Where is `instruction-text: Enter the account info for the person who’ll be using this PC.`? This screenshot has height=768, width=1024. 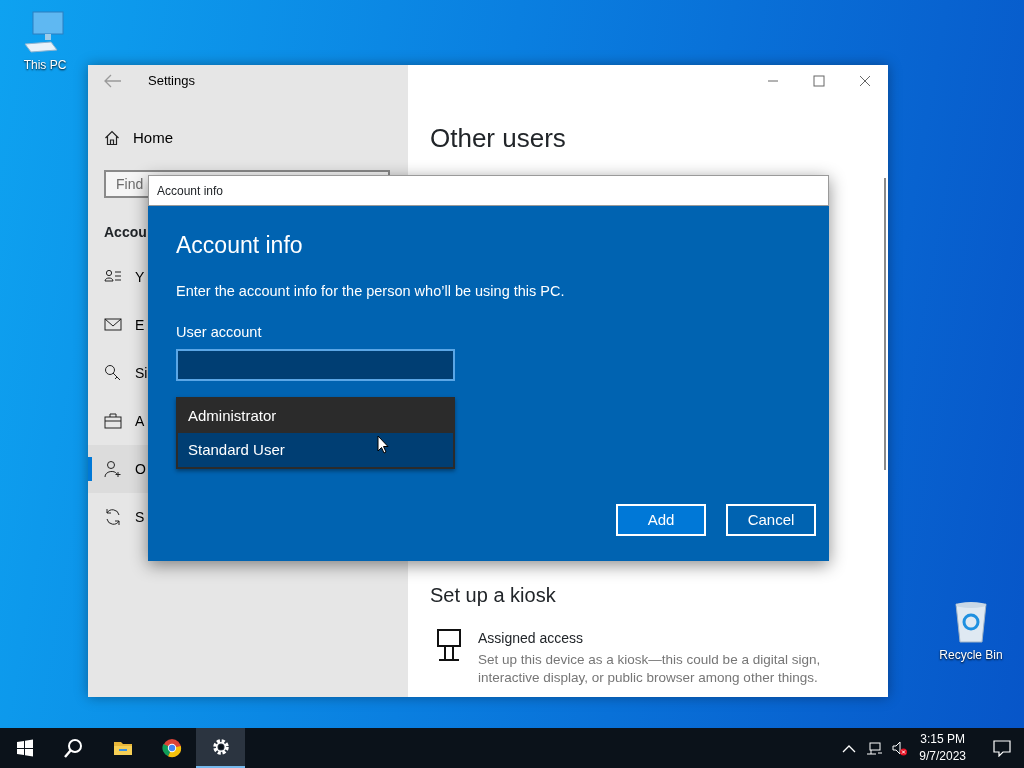
instruction-text: Enter the account info for the person who’ll be using this PC. is located at coordinates (370, 291).